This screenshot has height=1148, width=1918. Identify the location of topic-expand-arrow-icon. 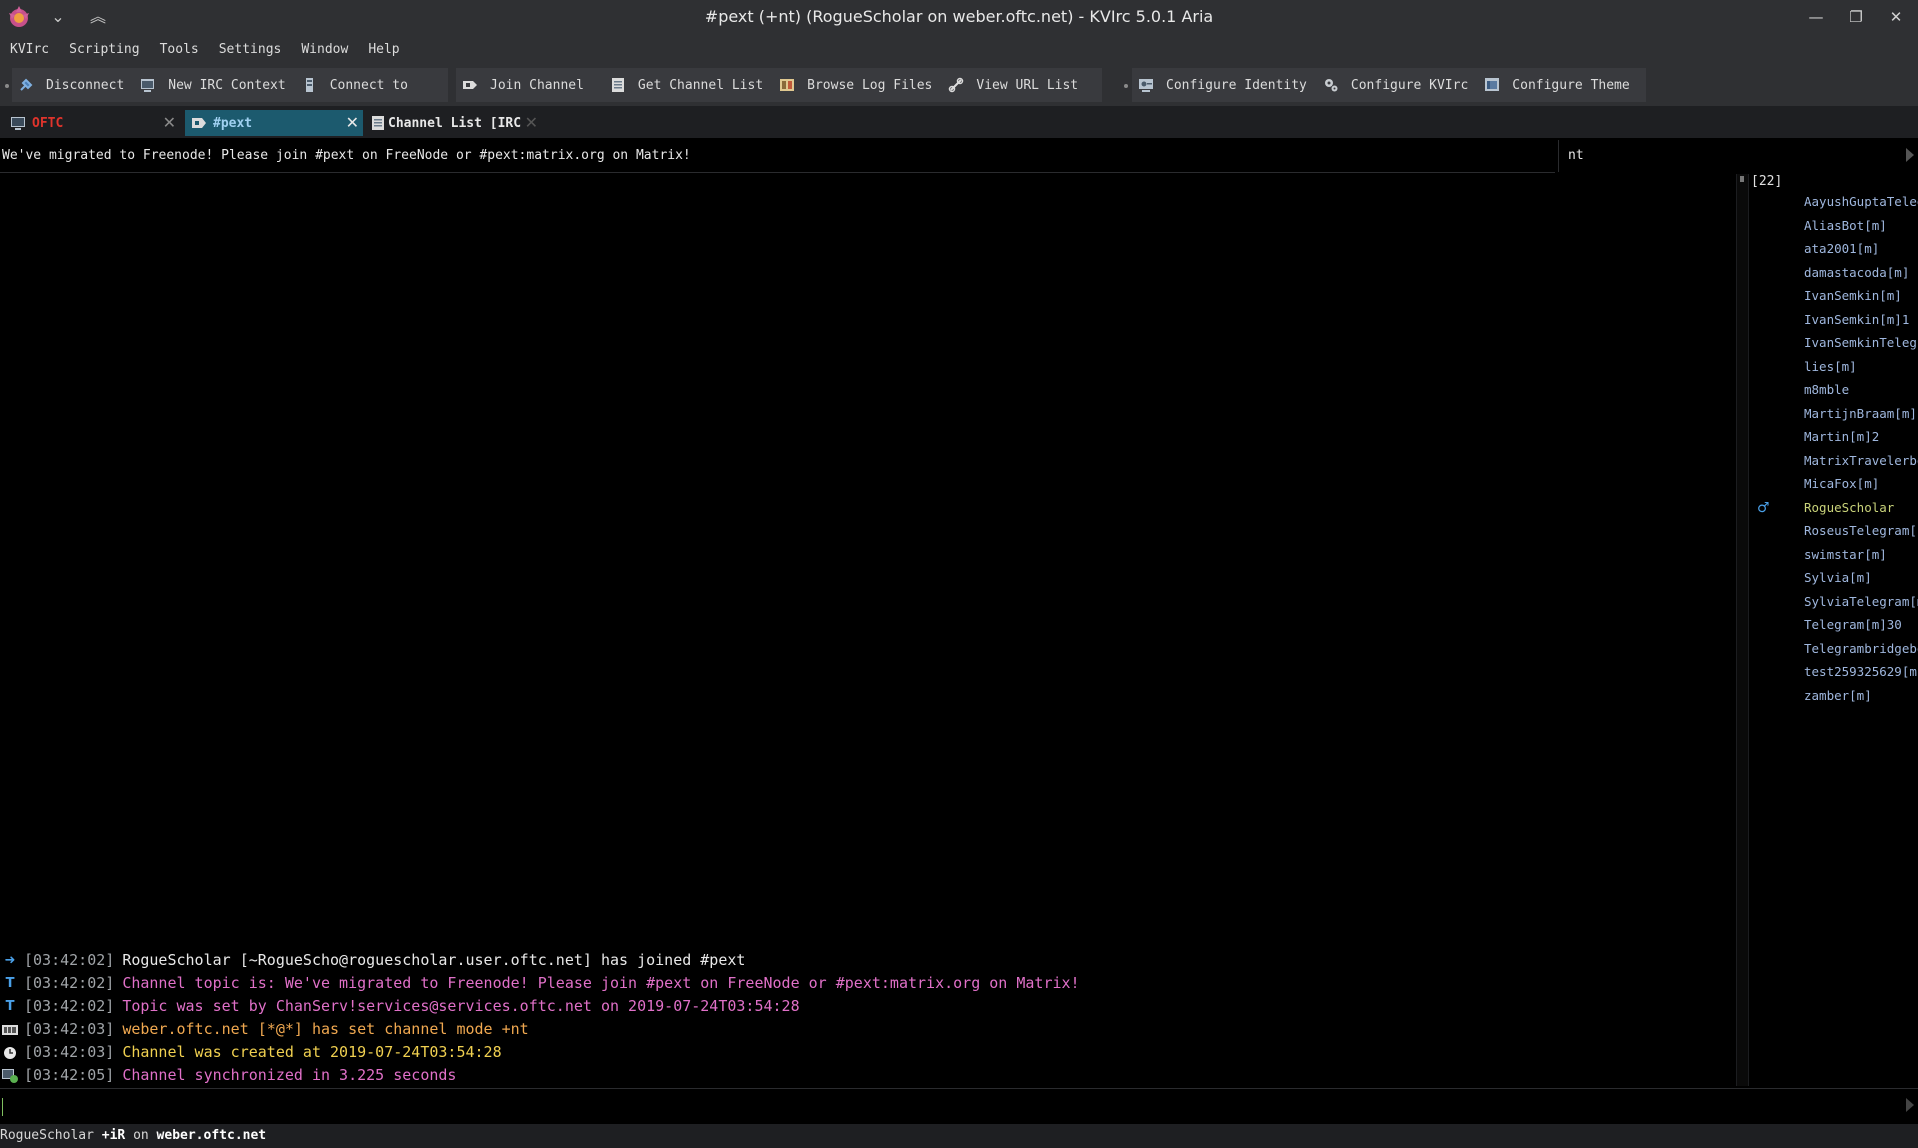
(1910, 155).